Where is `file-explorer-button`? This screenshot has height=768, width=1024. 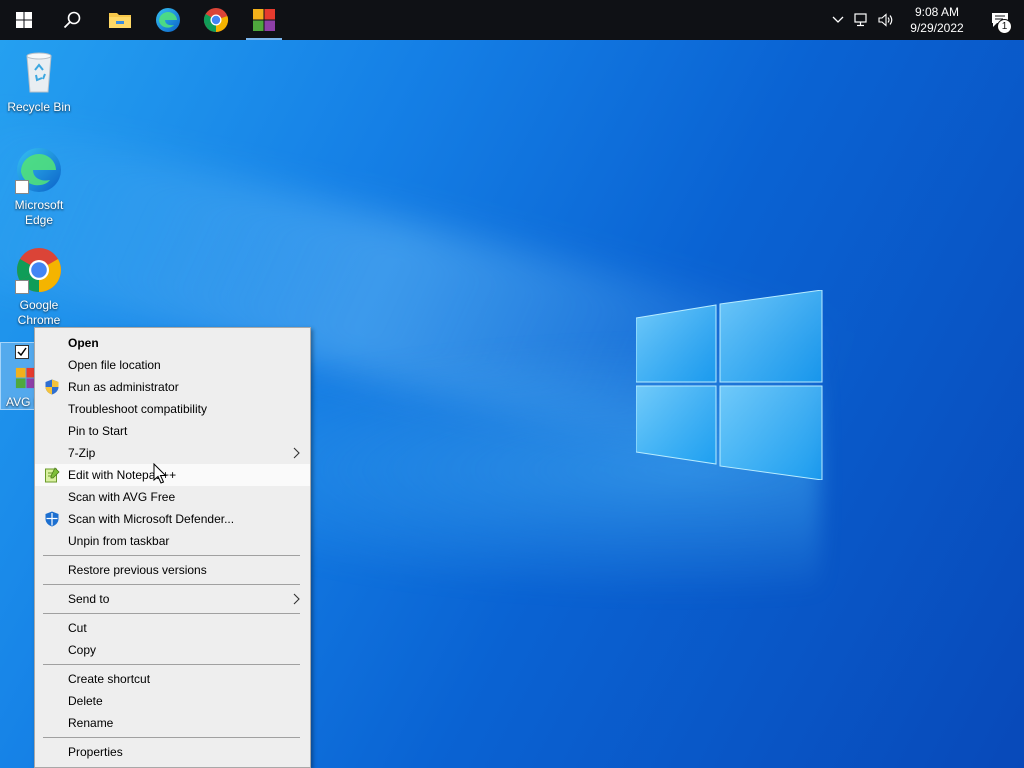 file-explorer-button is located at coordinates (120, 20).